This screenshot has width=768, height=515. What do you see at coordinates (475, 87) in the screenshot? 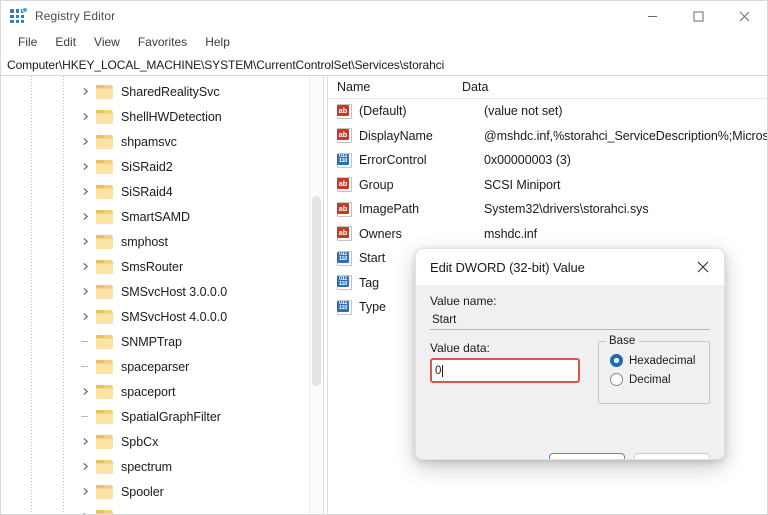
I see `column-header-data: Data` at bounding box center [475, 87].